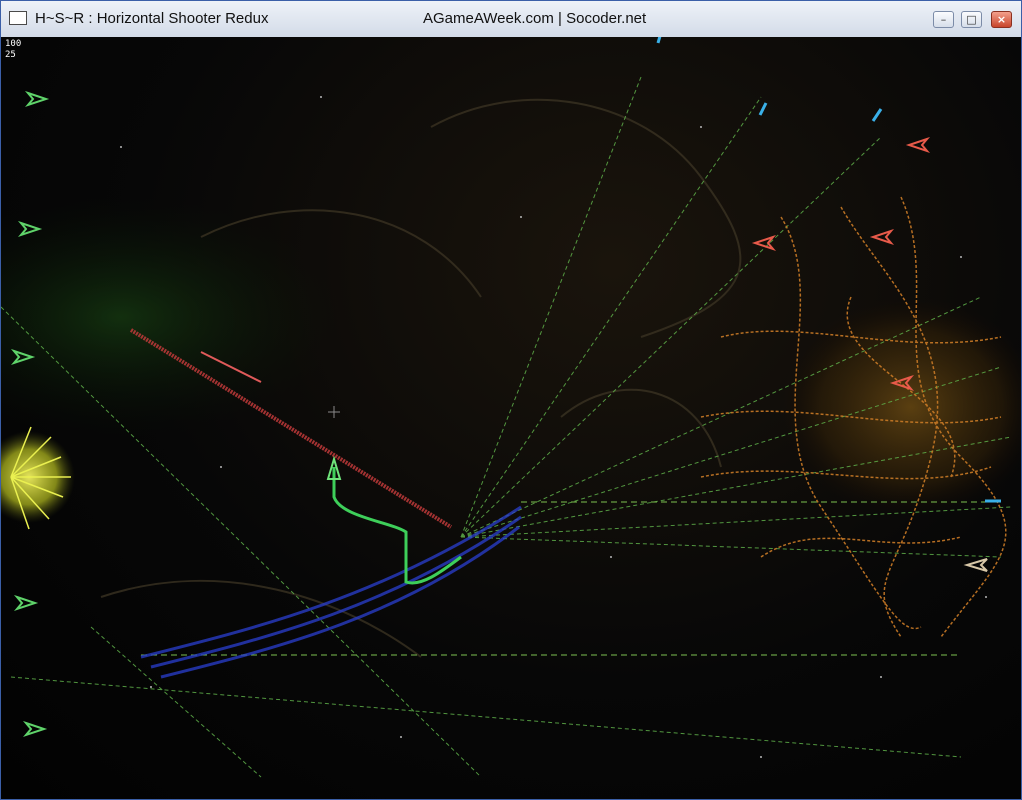  Describe the element at coordinates (334, 412) in the screenshot. I see `crosshair-icon` at that location.